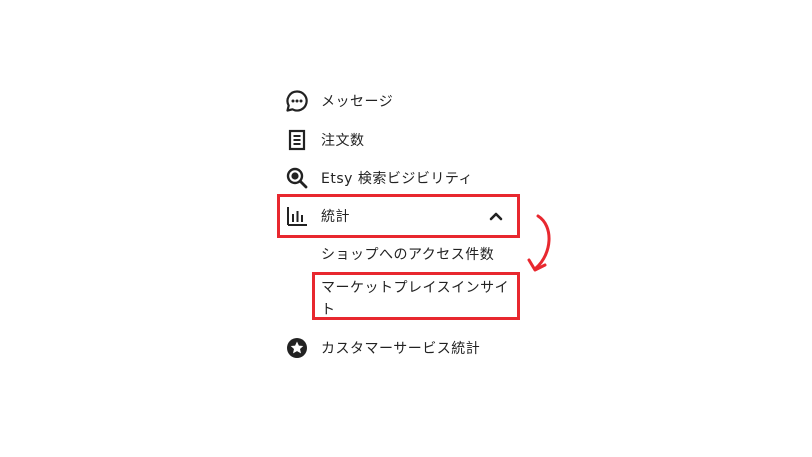 The height and width of the screenshot is (457, 812). I want to click on menu-item-messages: メッセージ, so click(338, 101).